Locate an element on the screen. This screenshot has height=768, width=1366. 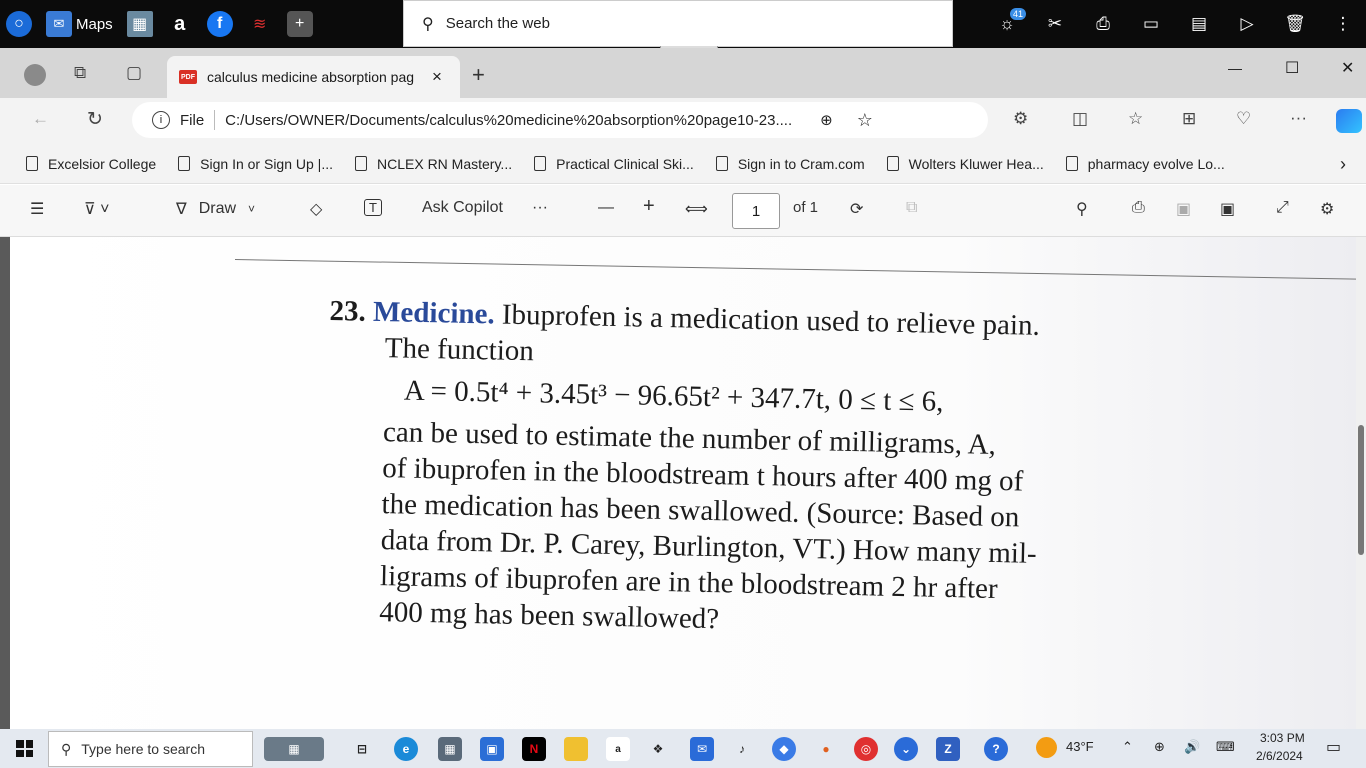
ask-copilot-button: Ask Copilot is located at coordinates (462, 208).